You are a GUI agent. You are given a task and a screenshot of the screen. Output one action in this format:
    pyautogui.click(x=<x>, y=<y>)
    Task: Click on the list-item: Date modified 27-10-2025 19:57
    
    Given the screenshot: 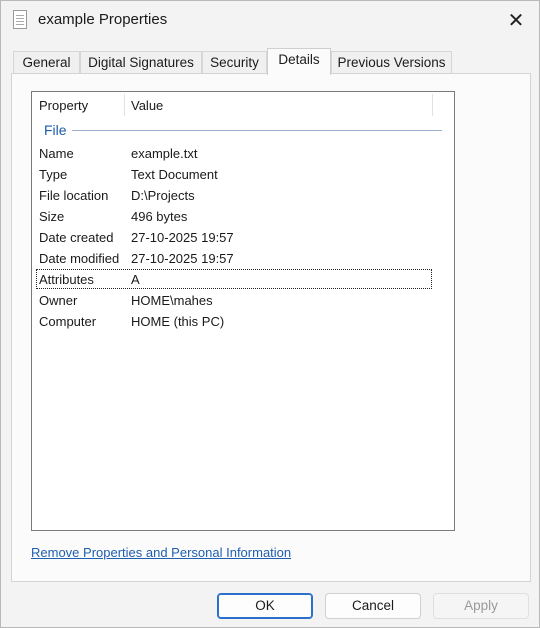 What is the action you would take?
    pyautogui.click(x=234, y=258)
    